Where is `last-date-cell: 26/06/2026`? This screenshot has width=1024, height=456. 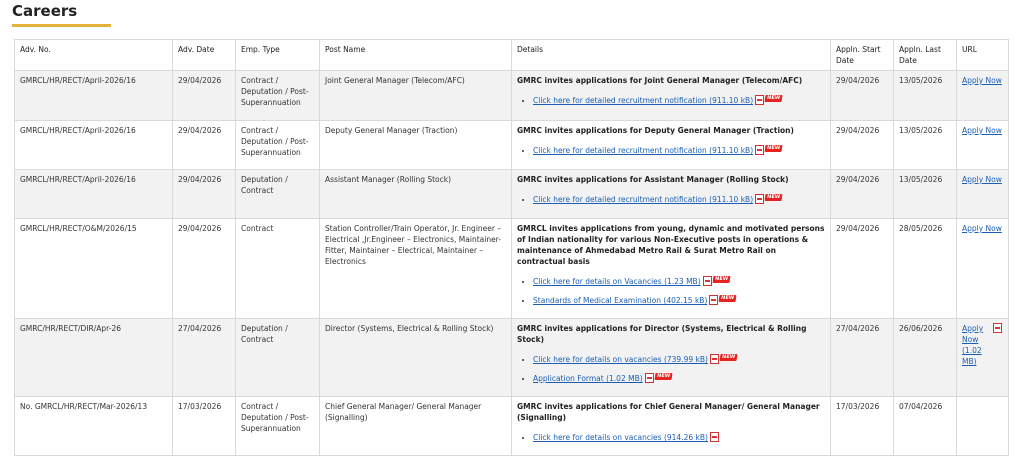 last-date-cell: 26/06/2026 is located at coordinates (925, 357).